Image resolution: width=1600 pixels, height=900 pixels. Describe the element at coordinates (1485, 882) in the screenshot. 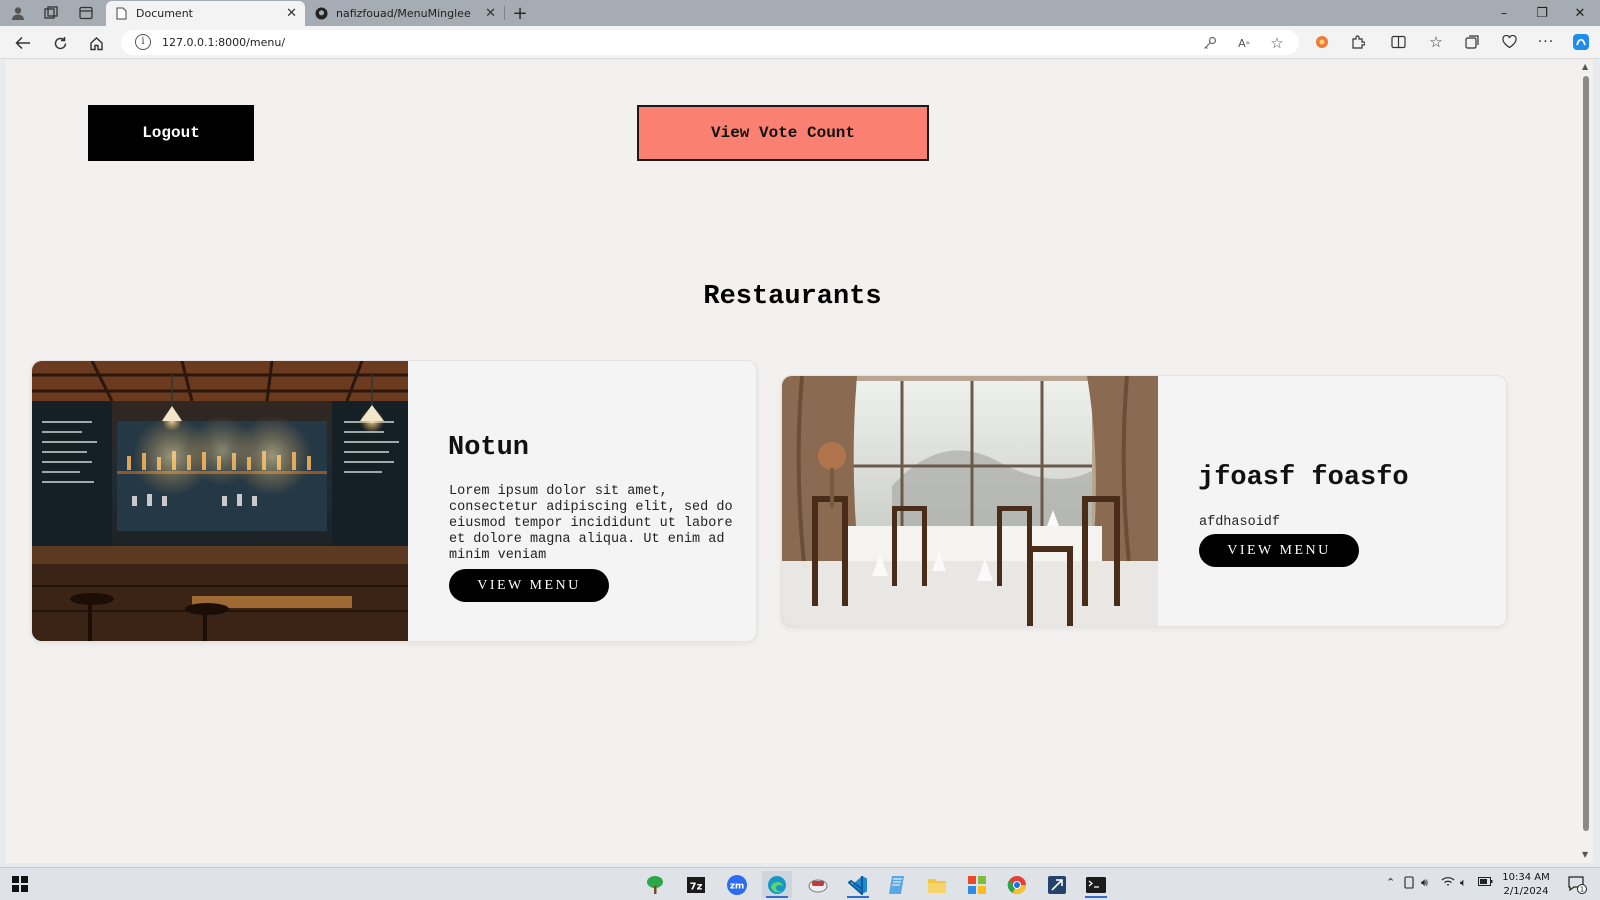

I see `battery-icon` at that location.